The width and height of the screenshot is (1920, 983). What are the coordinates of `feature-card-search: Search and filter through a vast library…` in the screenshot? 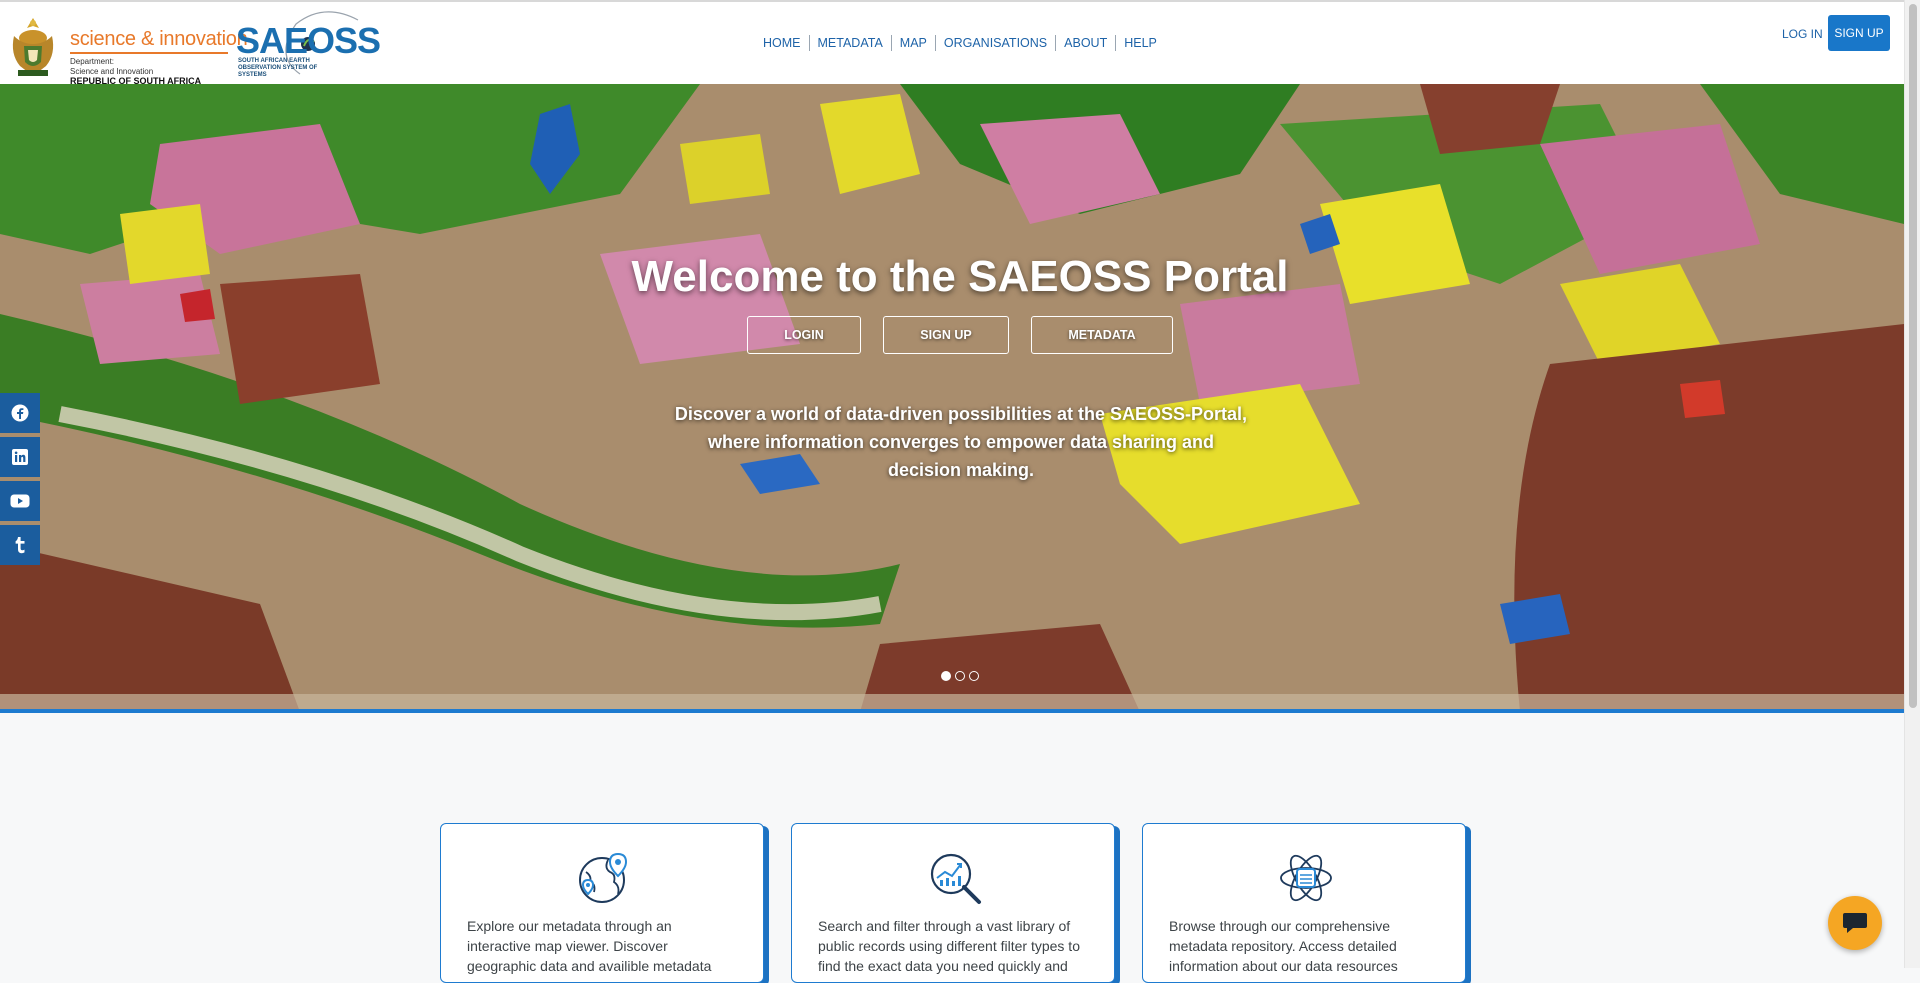 It's located at (953, 903).